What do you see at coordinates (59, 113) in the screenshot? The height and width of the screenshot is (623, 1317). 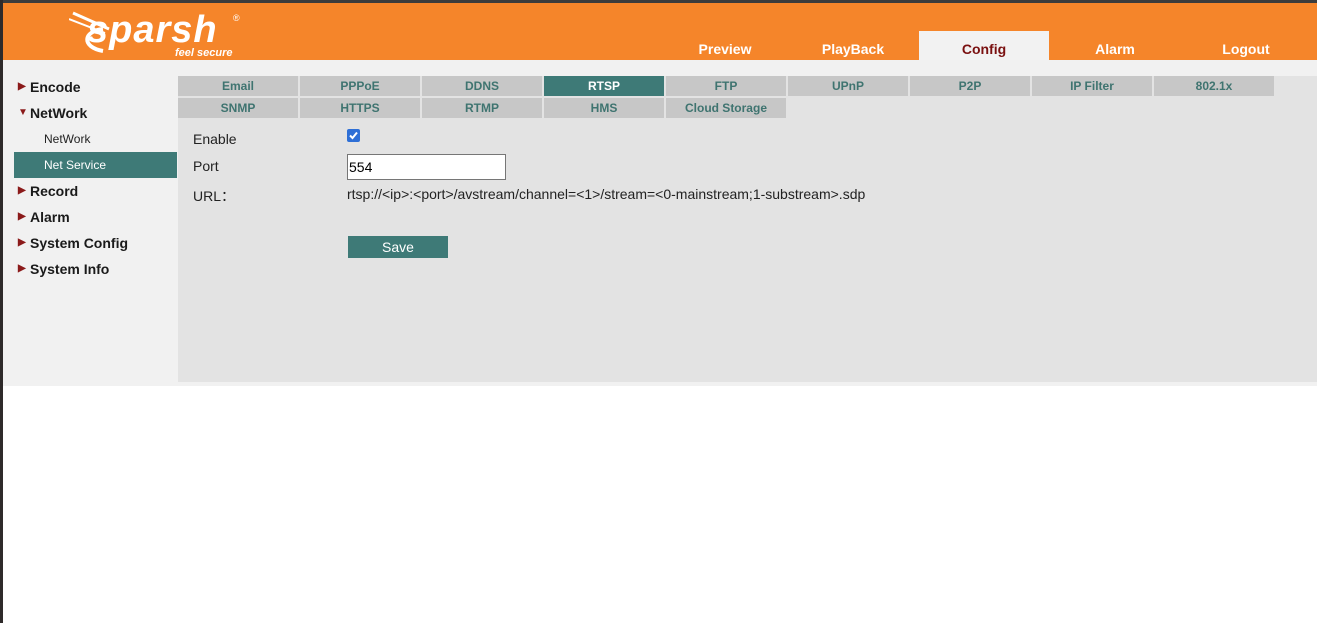 I see `sidebar-item-label: NetWork` at bounding box center [59, 113].